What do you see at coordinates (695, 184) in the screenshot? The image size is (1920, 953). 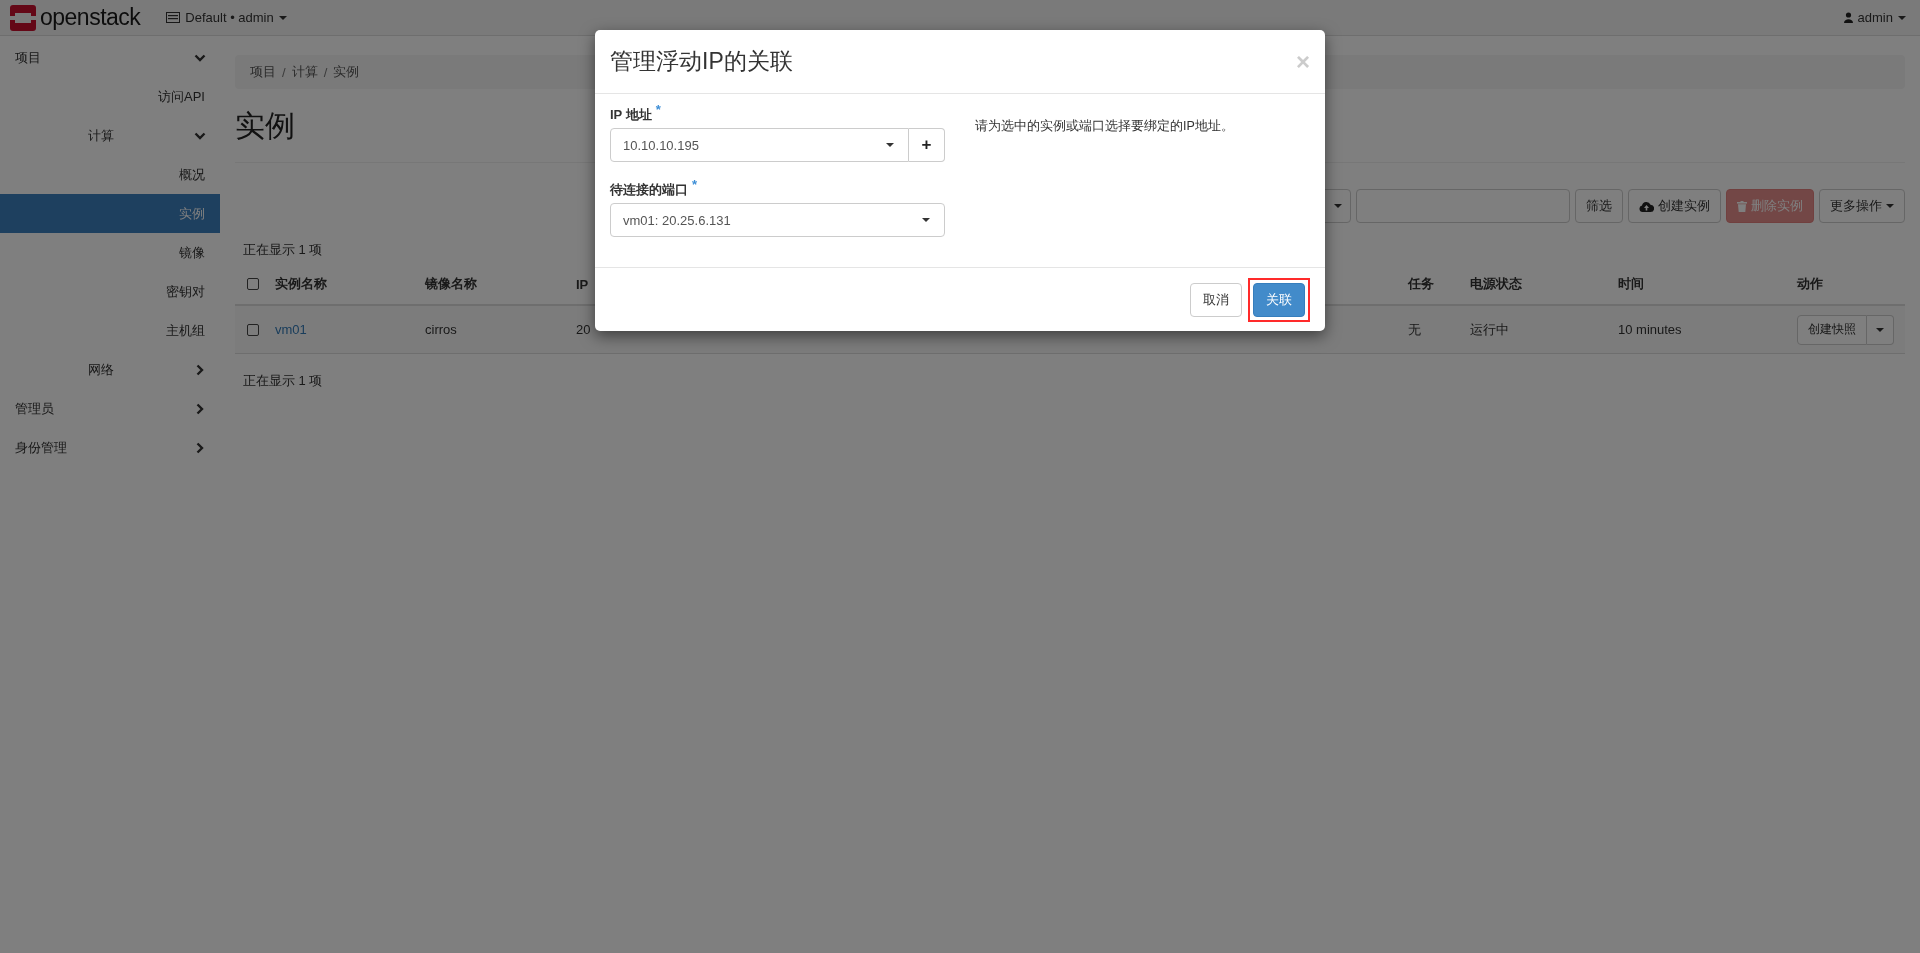 I see `required-mark: *` at bounding box center [695, 184].